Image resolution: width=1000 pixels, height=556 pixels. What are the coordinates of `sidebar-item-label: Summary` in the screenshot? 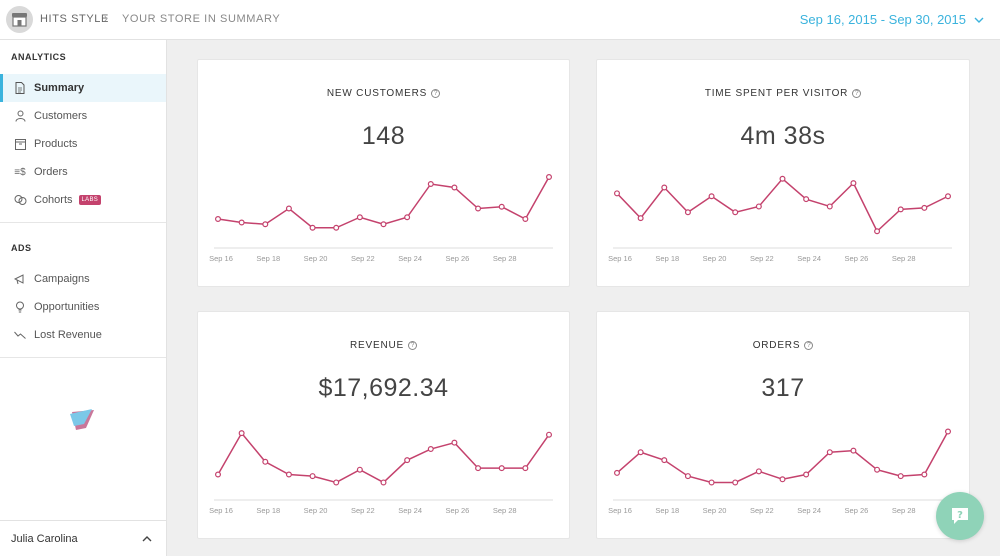 It's located at (59, 88).